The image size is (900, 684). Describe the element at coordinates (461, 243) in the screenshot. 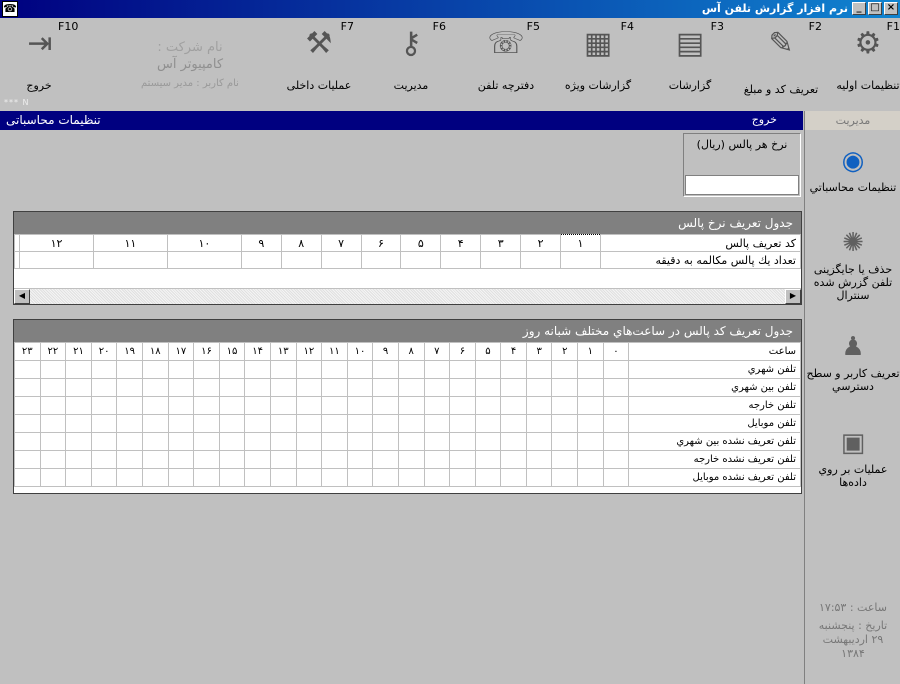

I see `pulse-code-cell: ۴` at that location.